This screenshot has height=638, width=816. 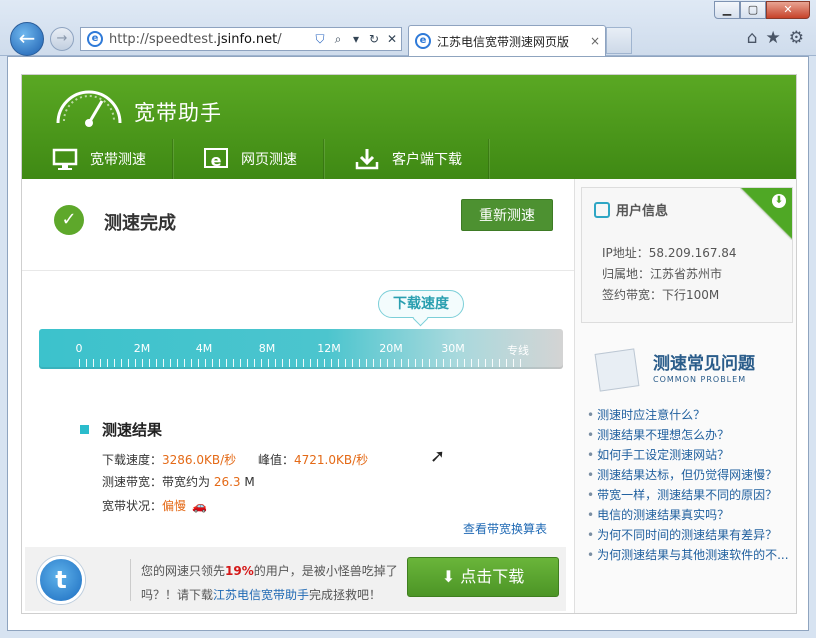 I want to click on mouse-cursor-icon: ➚, so click(x=438, y=456).